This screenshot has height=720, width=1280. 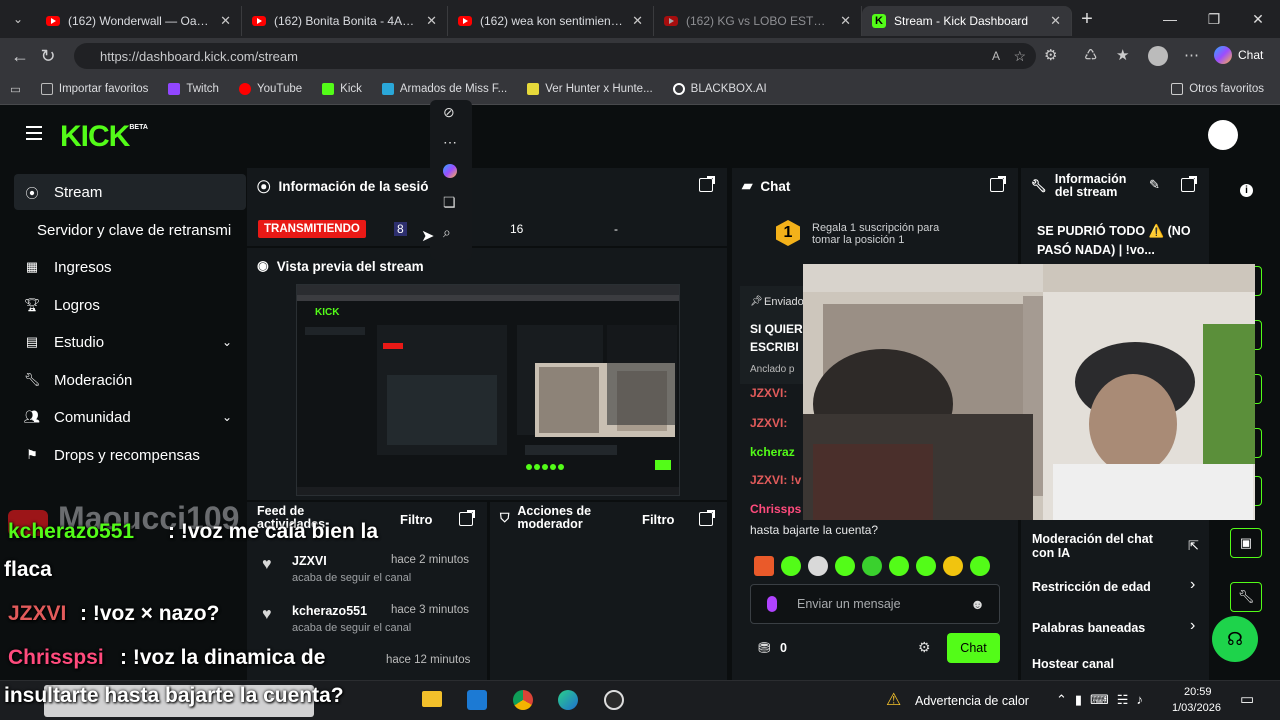 I want to click on edge-icon, so click(x=568, y=700).